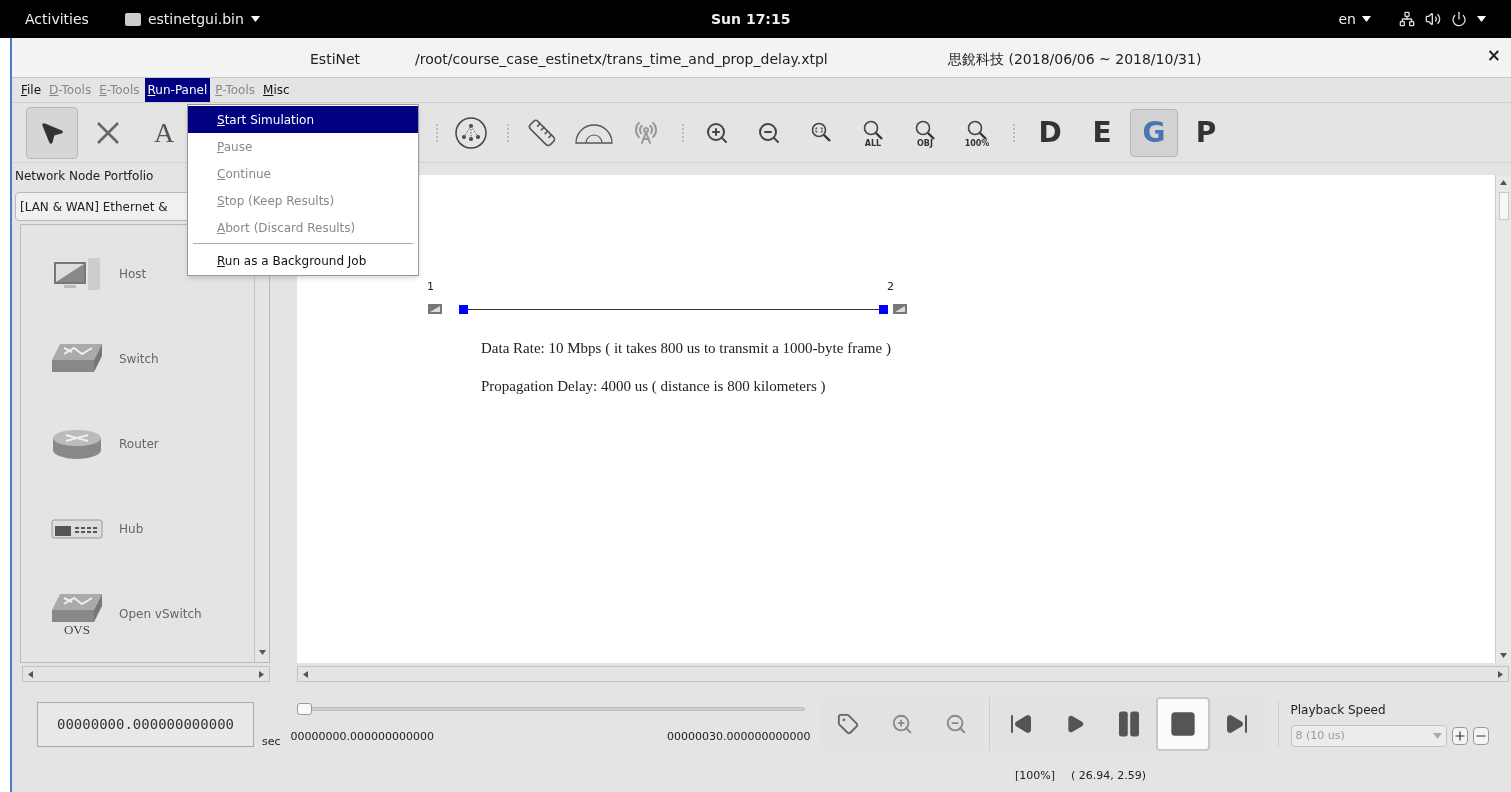 Image resolution: width=1511 pixels, height=792 pixels. What do you see at coordinates (646, 132) in the screenshot?
I see `antenna-icon` at bounding box center [646, 132].